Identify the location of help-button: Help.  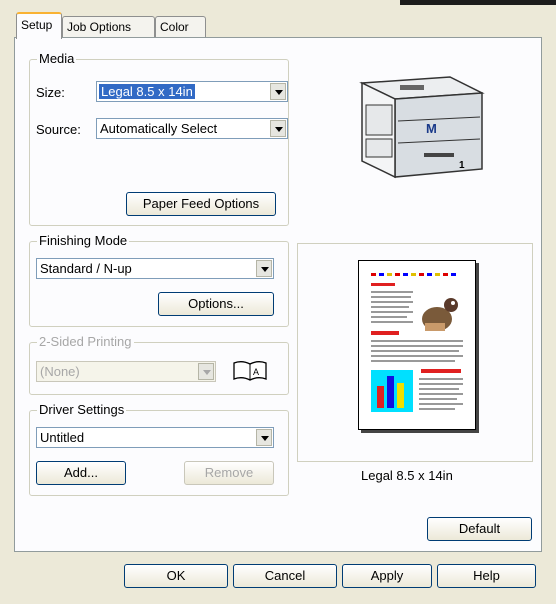
(486, 576).